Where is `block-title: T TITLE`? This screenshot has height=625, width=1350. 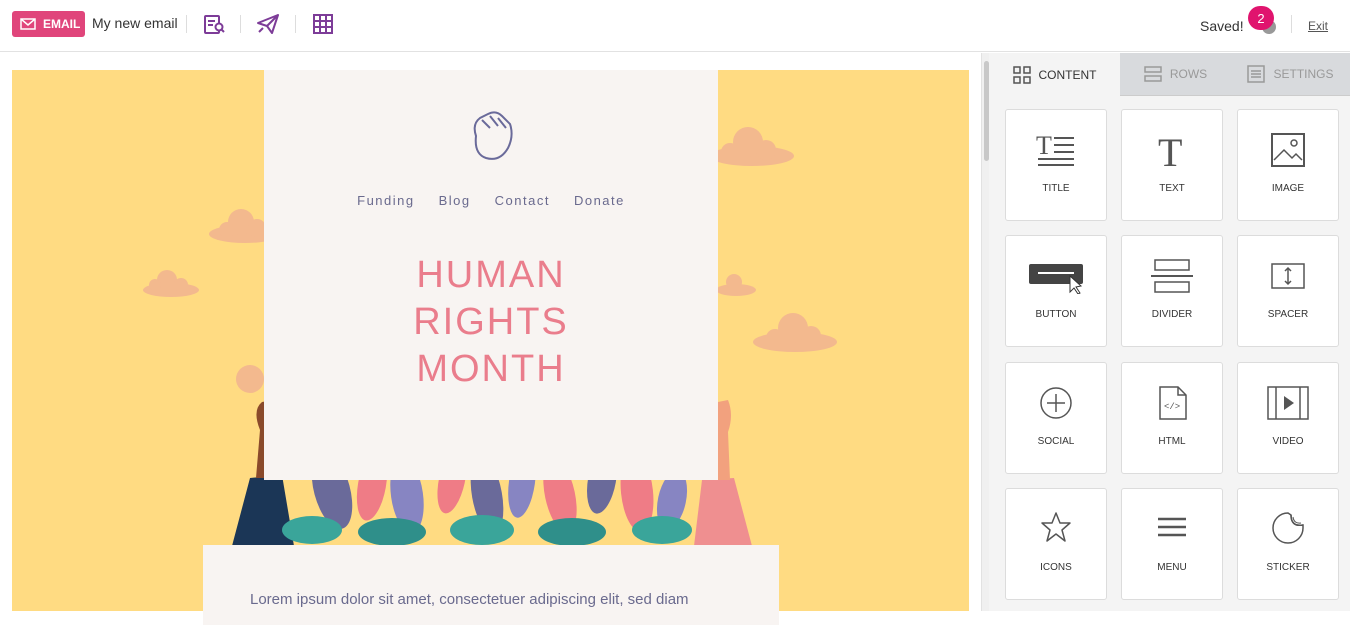
block-title: T TITLE is located at coordinates (1056, 165).